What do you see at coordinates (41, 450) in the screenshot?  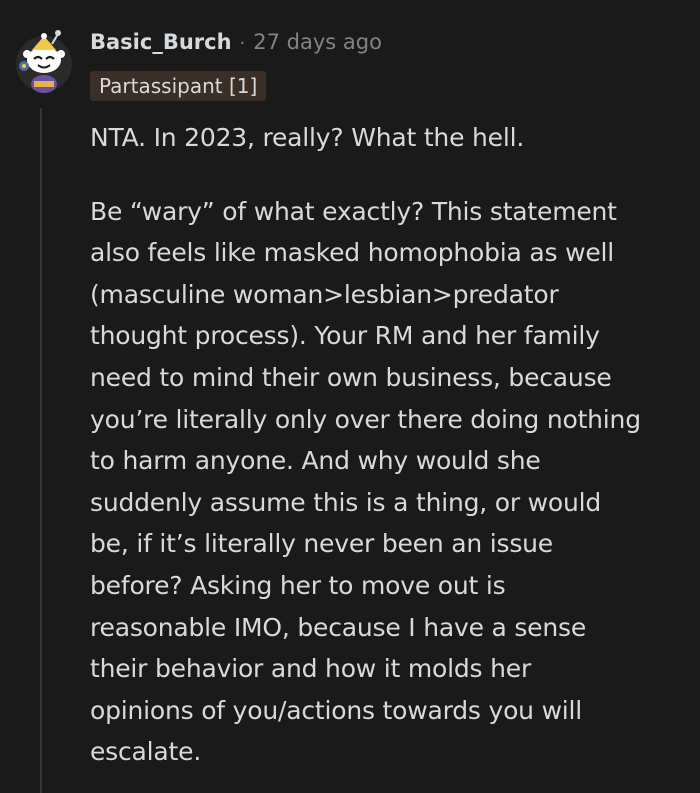 I see `thread-collapse-line` at bounding box center [41, 450].